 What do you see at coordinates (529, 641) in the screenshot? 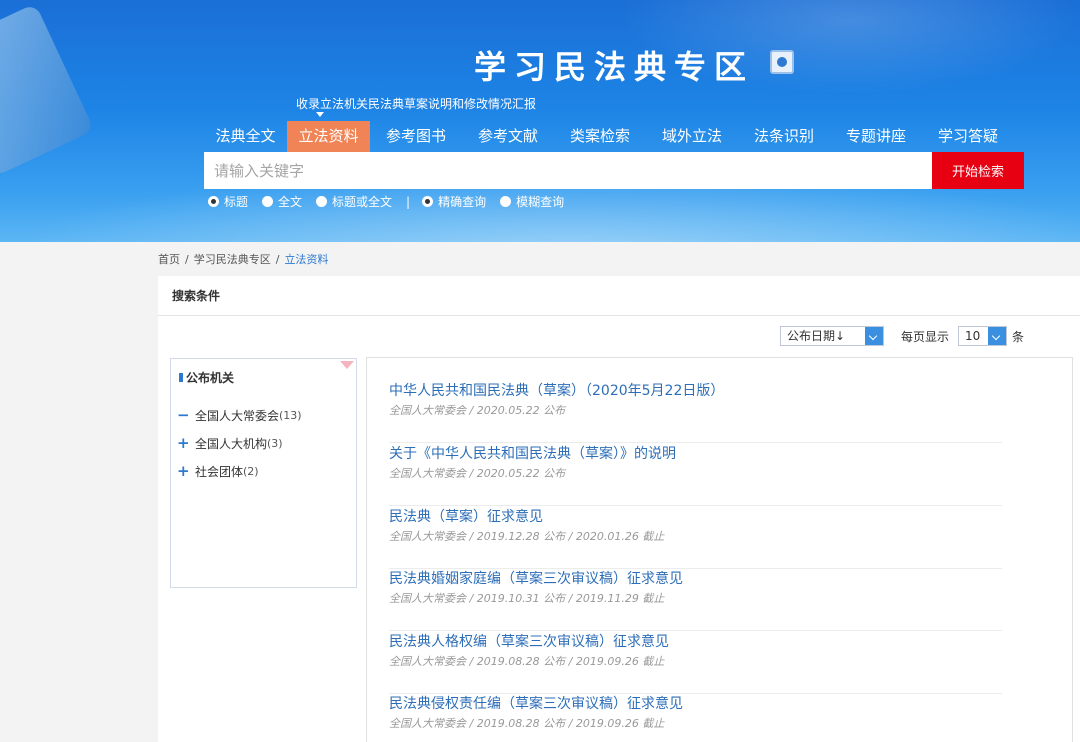
I see `result-title-link: 民法典人格权编（草案三次审议稿）征求意见` at bounding box center [529, 641].